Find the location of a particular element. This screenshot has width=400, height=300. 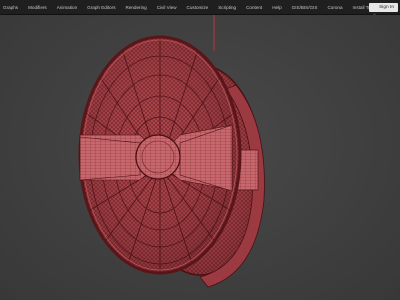

menu-content: Content is located at coordinates (254, 7).